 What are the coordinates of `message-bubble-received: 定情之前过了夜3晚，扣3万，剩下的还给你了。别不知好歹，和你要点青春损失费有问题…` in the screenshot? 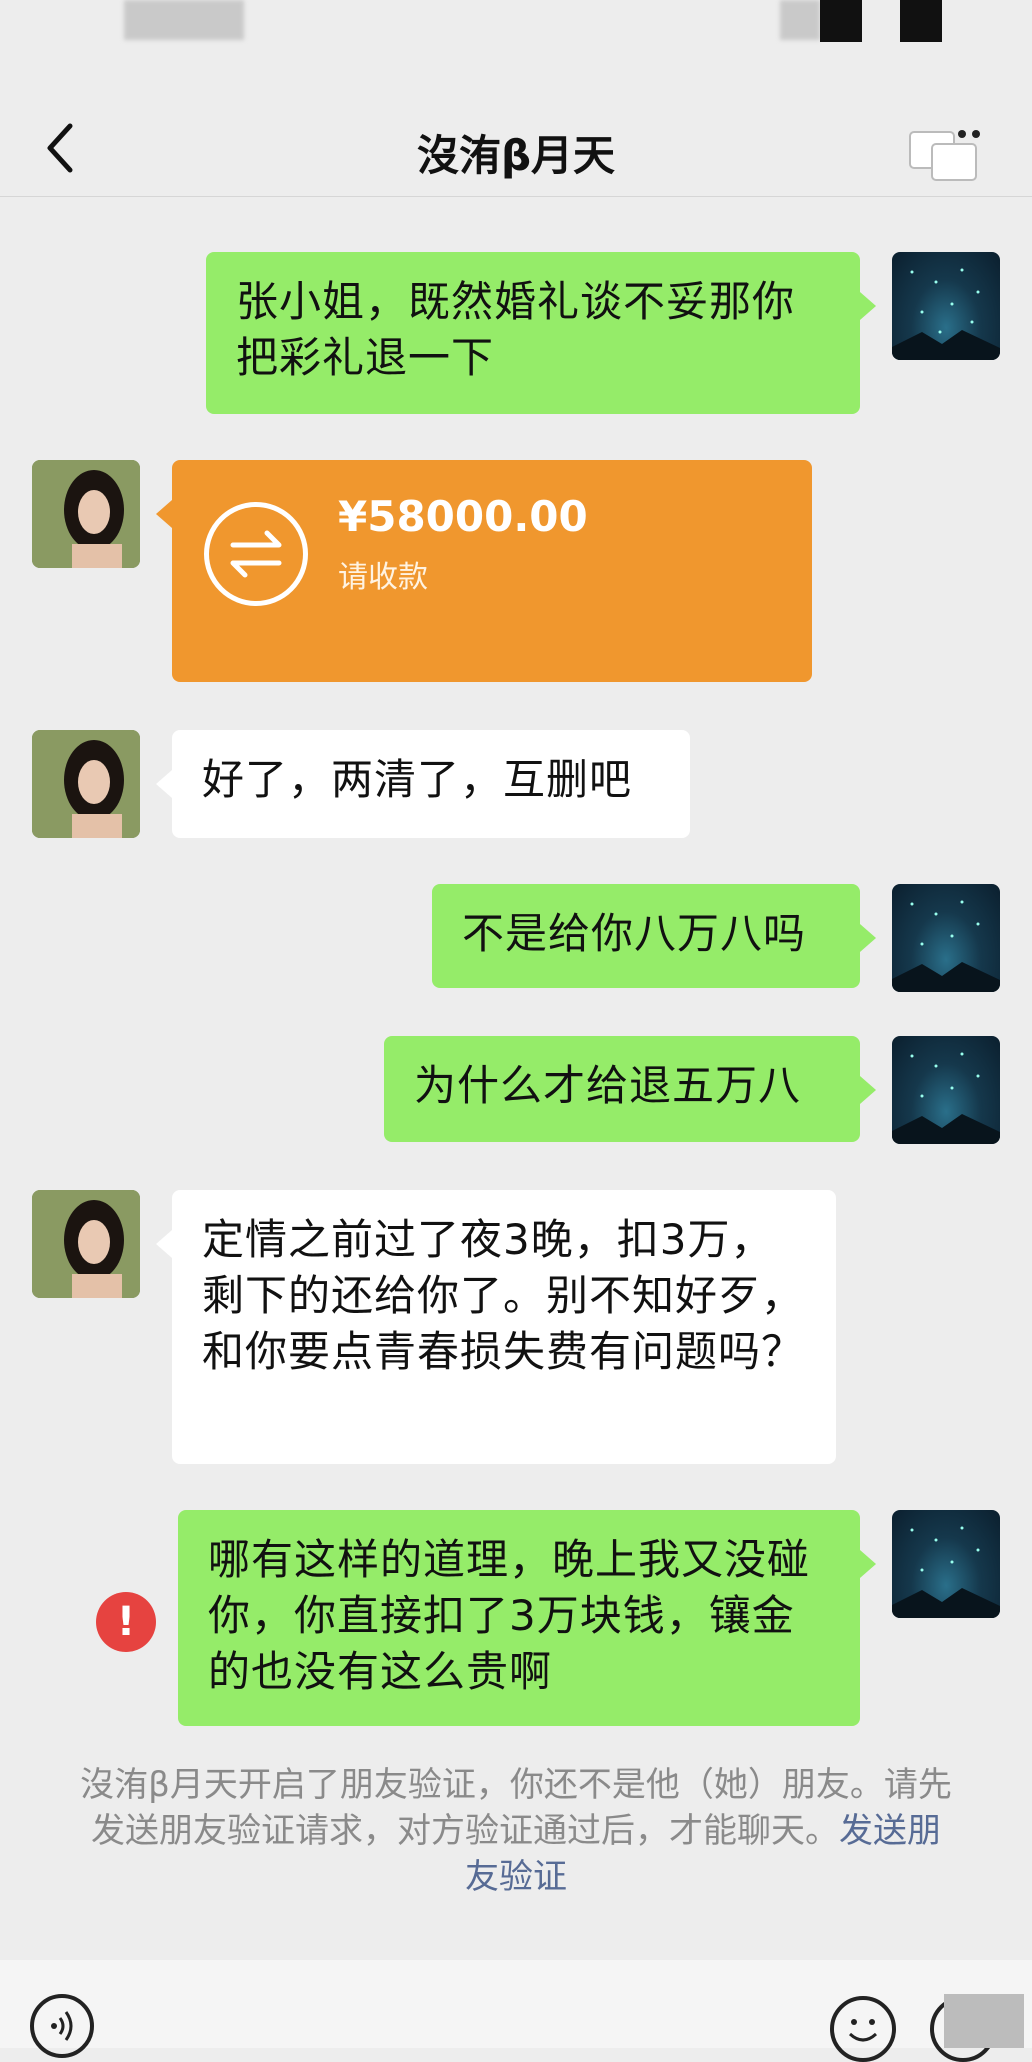 It's located at (496, 1327).